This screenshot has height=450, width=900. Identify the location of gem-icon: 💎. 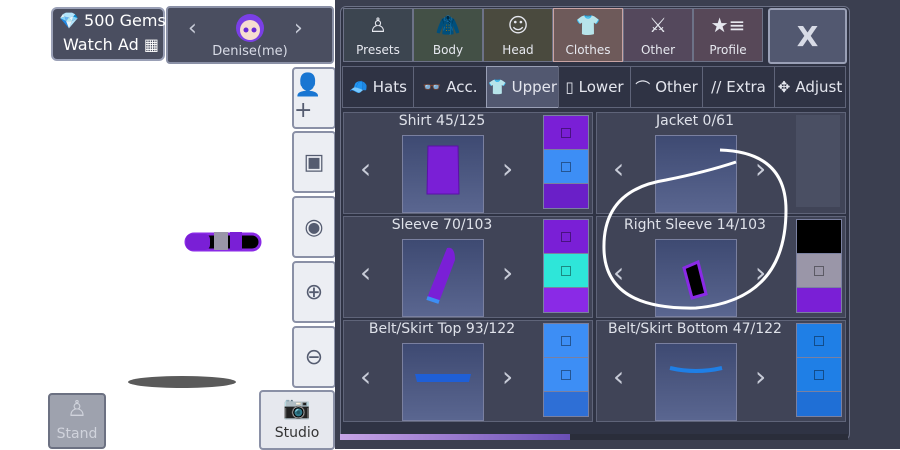
(69, 20).